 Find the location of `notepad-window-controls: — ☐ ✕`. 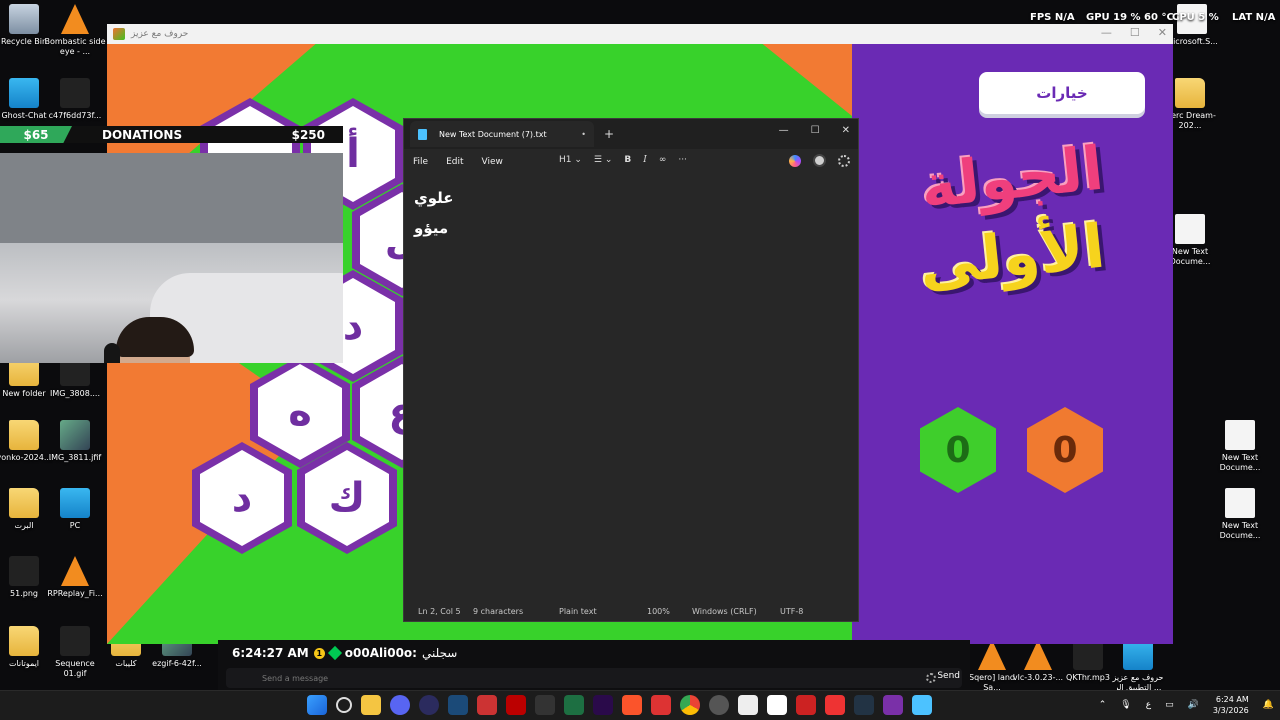

notepad-window-controls: — ☐ ✕ is located at coordinates (814, 130).